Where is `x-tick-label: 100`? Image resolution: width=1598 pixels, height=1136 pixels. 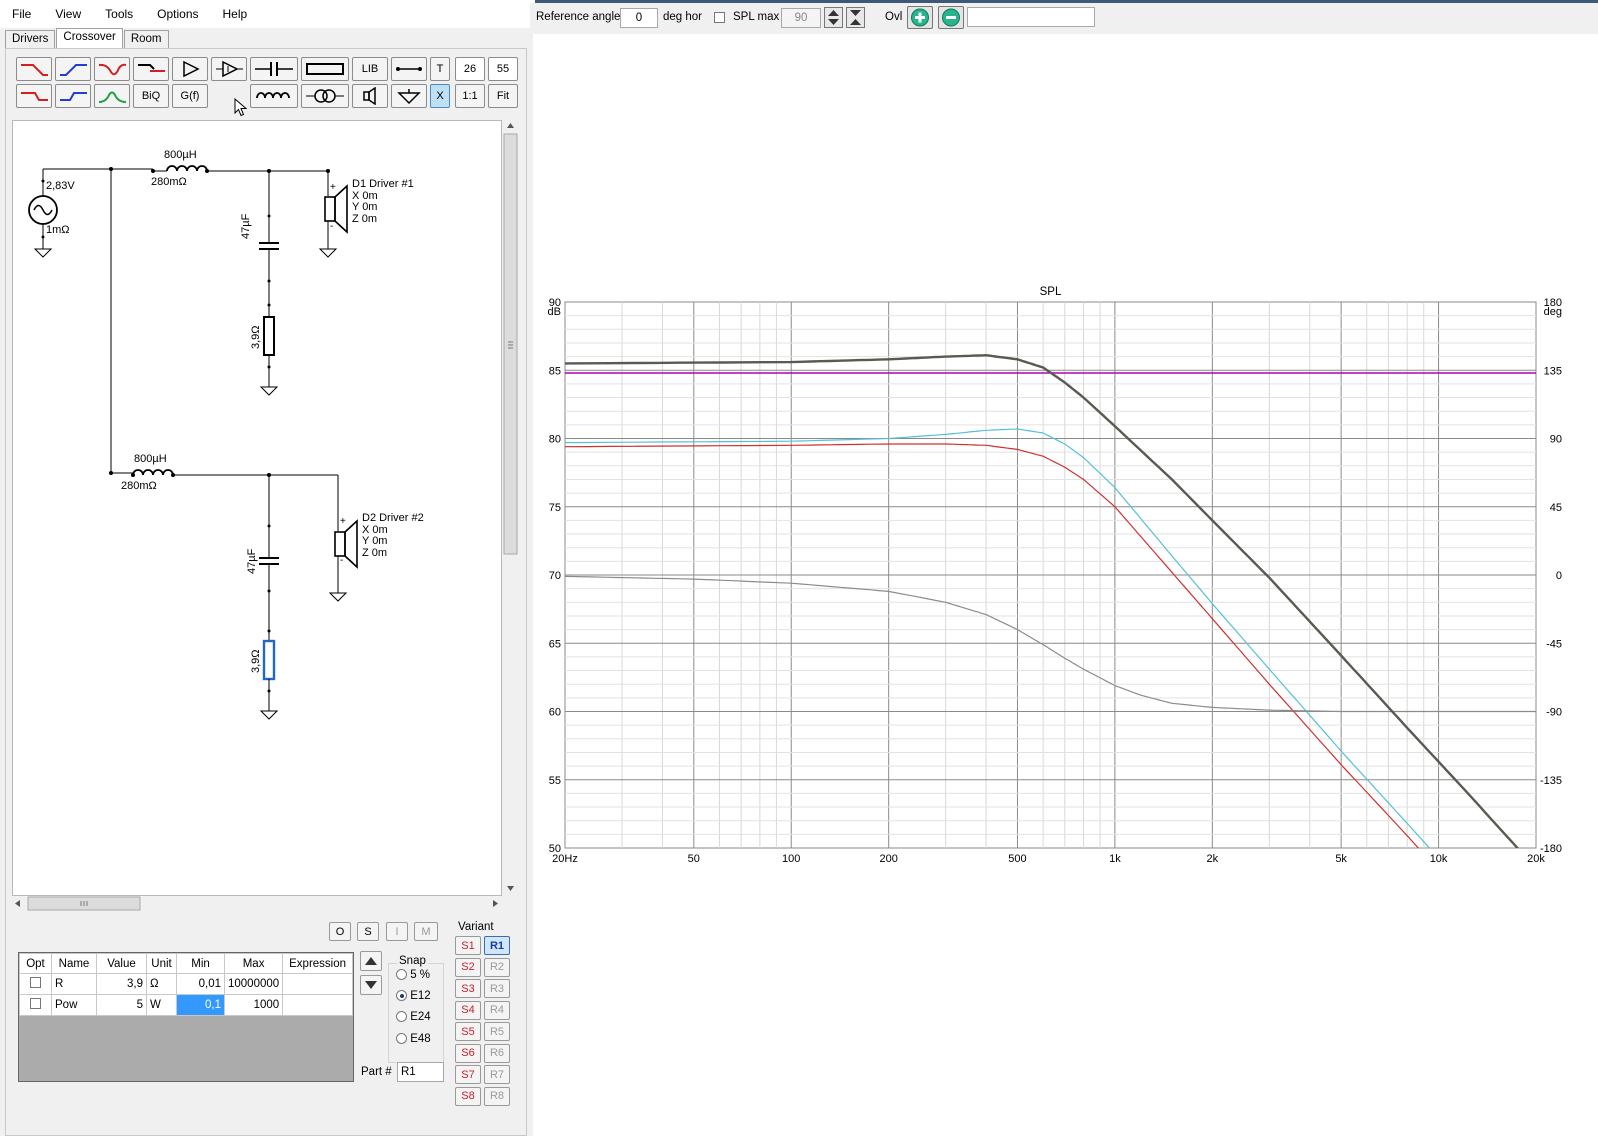 x-tick-label: 100 is located at coordinates (791, 859).